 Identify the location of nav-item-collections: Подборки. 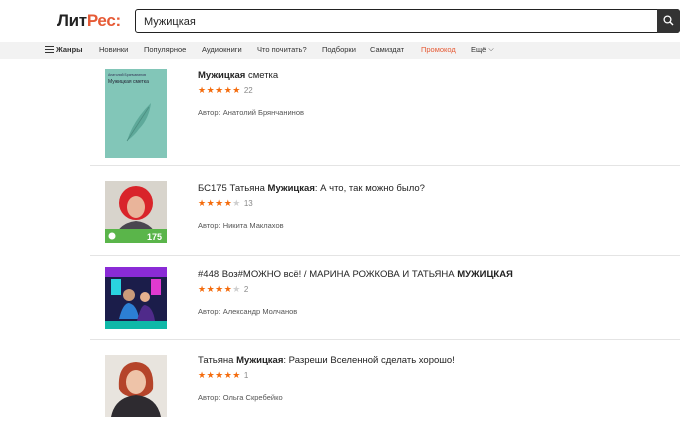
(339, 49).